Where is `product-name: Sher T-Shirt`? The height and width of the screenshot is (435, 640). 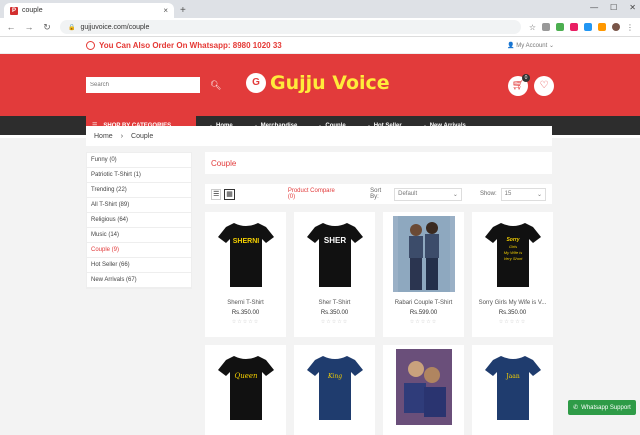 product-name: Sher T-Shirt is located at coordinates (335, 303).